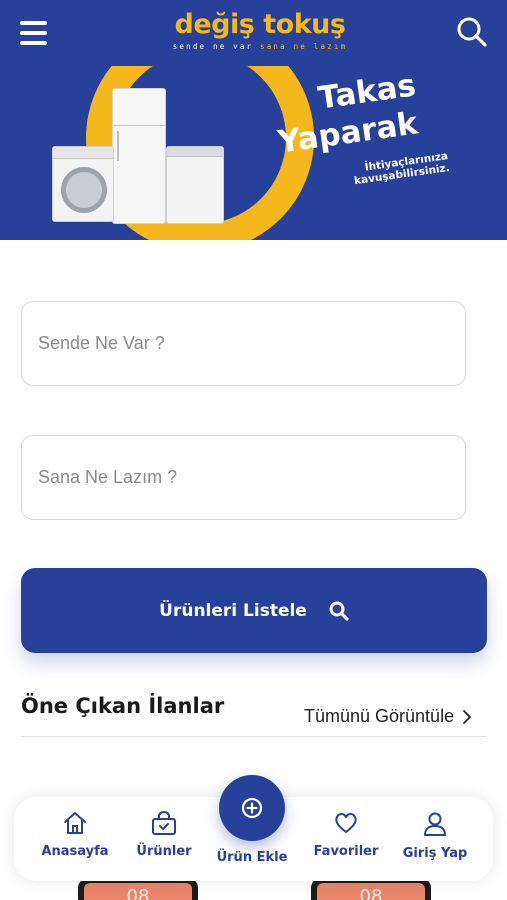 The width and height of the screenshot is (507, 900). I want to click on nav-products-label: Ürünler, so click(164, 851).